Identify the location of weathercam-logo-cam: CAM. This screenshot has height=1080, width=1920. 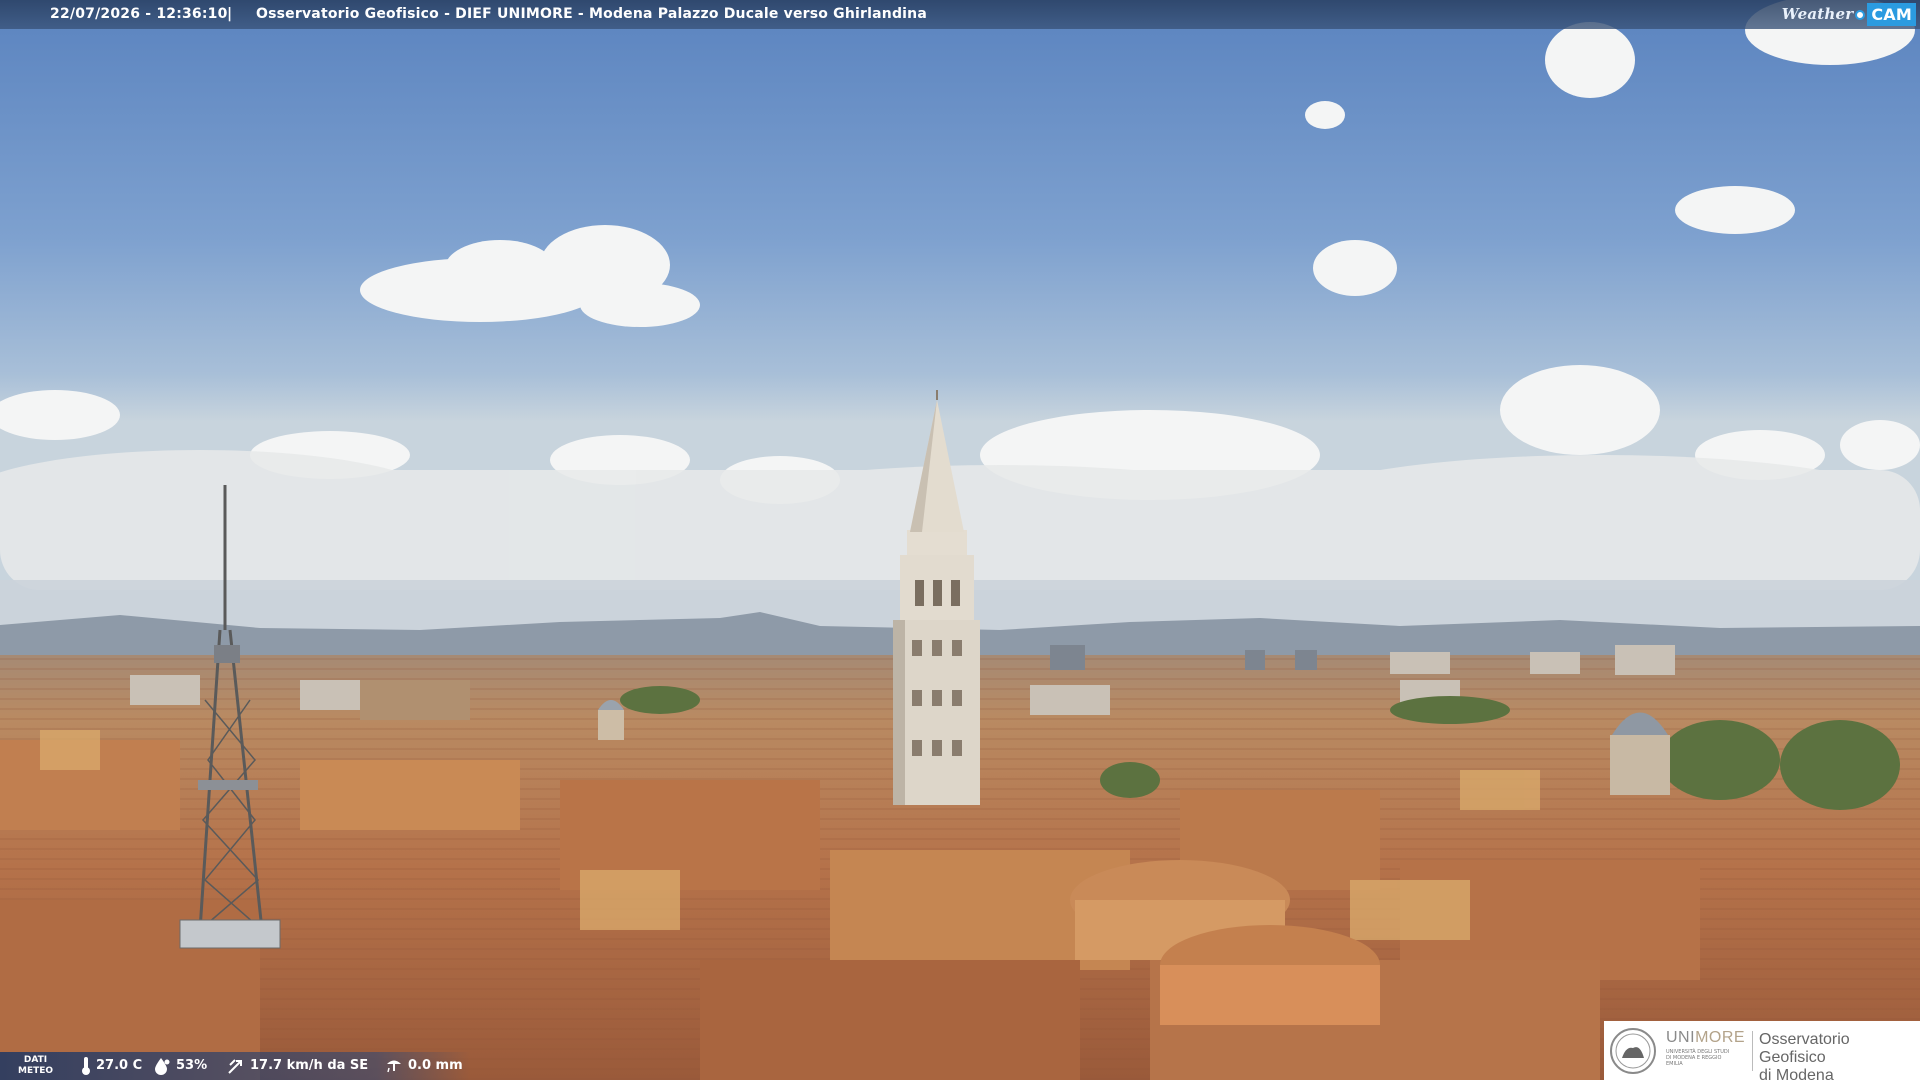
(1891, 14).